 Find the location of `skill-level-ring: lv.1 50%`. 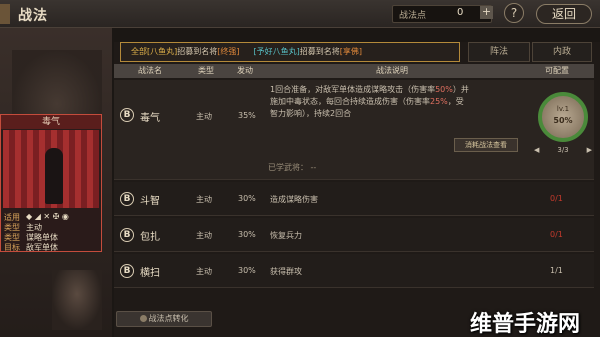

skill-level-ring: lv.1 50% is located at coordinates (563, 117).